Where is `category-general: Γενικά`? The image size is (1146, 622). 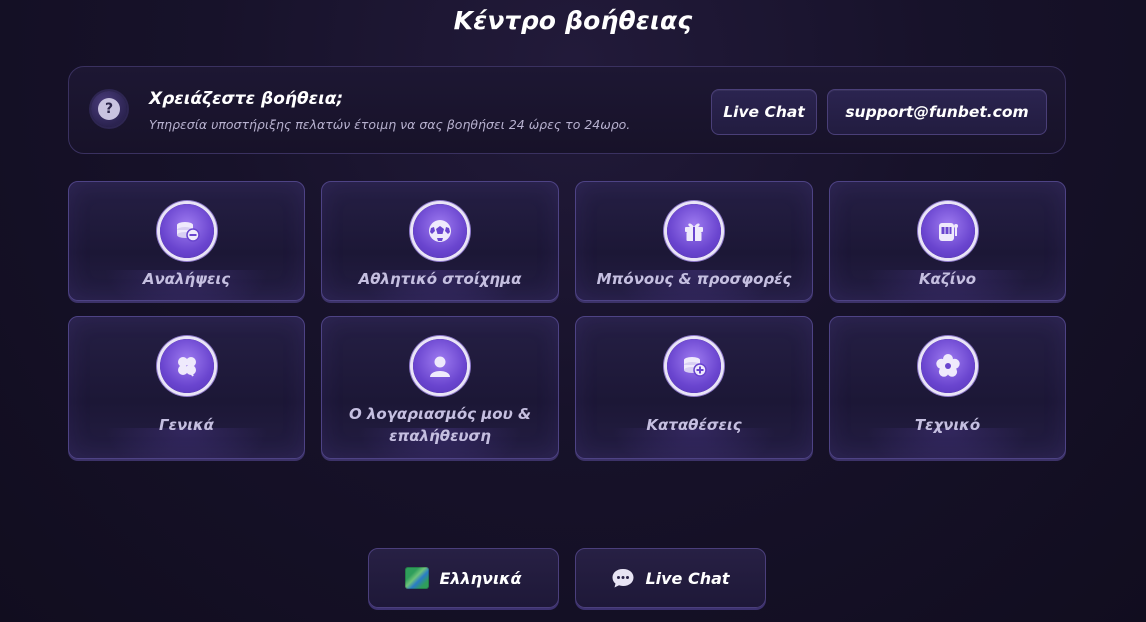
category-general: Γενικά is located at coordinates (186, 387).